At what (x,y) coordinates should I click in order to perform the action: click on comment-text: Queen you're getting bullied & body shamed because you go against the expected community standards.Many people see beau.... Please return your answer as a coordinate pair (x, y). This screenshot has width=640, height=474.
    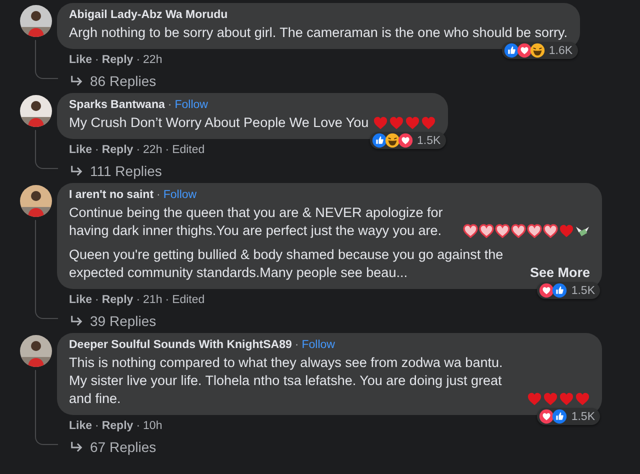
    Looking at the image, I should click on (286, 264).